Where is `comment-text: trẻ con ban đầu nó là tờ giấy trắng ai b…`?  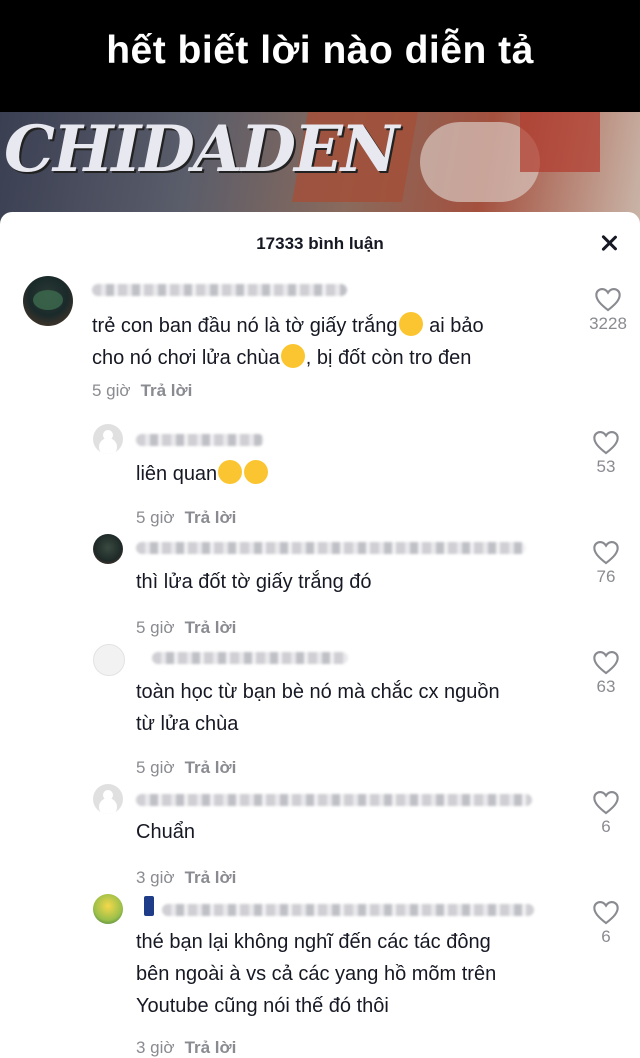 comment-text: trẻ con ban đầu nó là tờ giấy trắng ai b… is located at coordinates (327, 342).